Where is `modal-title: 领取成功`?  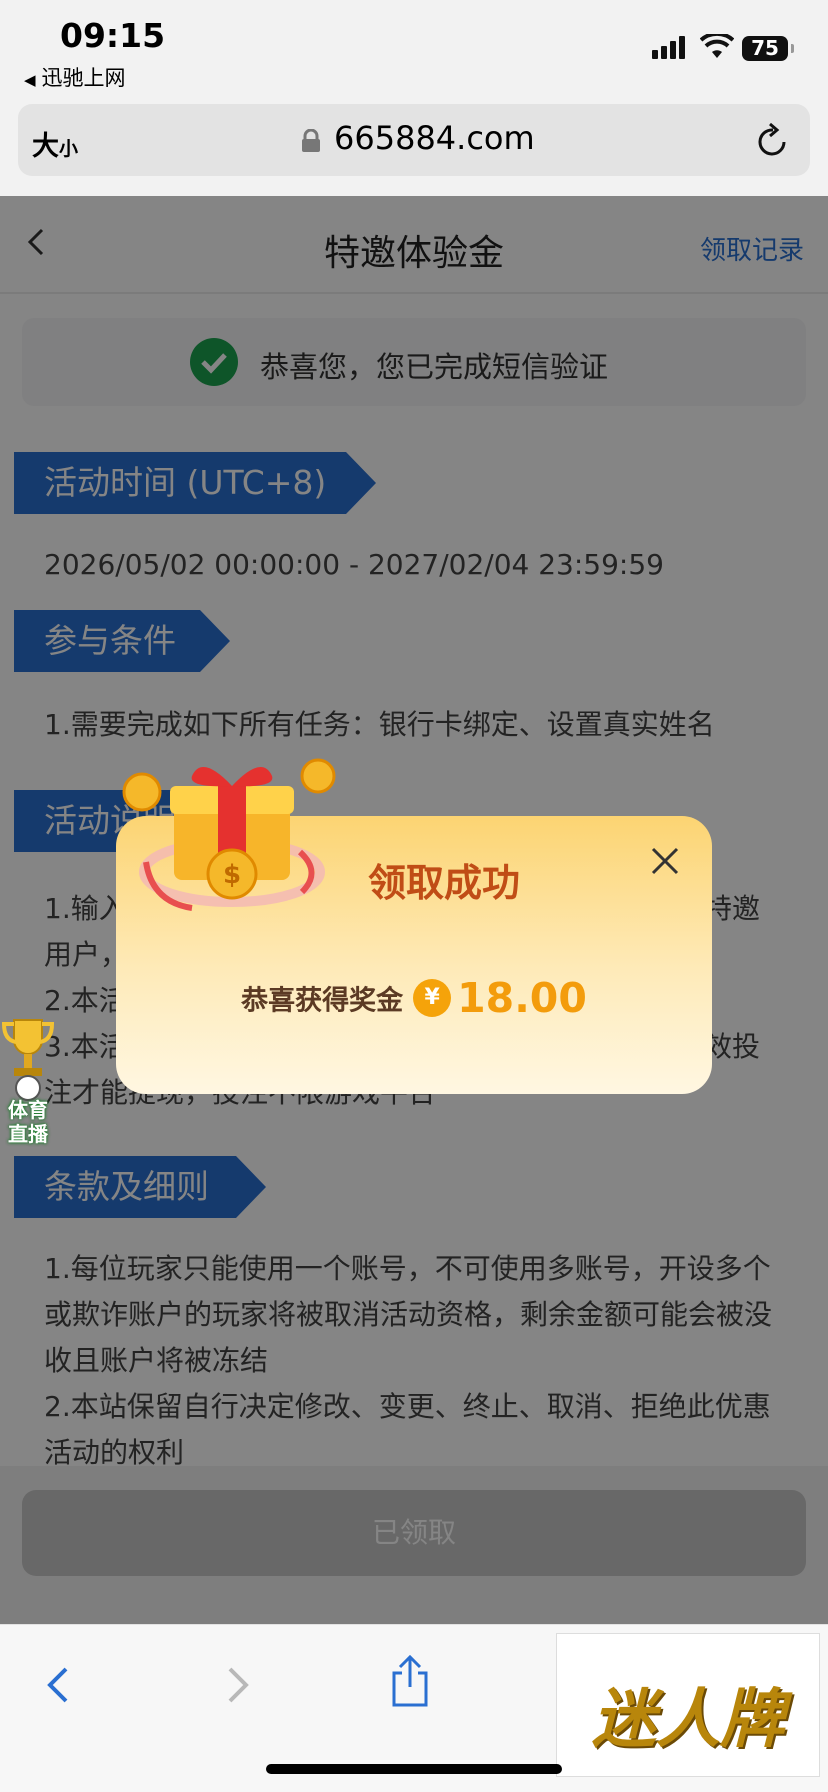
modal-title: 领取成功 is located at coordinates (444, 883).